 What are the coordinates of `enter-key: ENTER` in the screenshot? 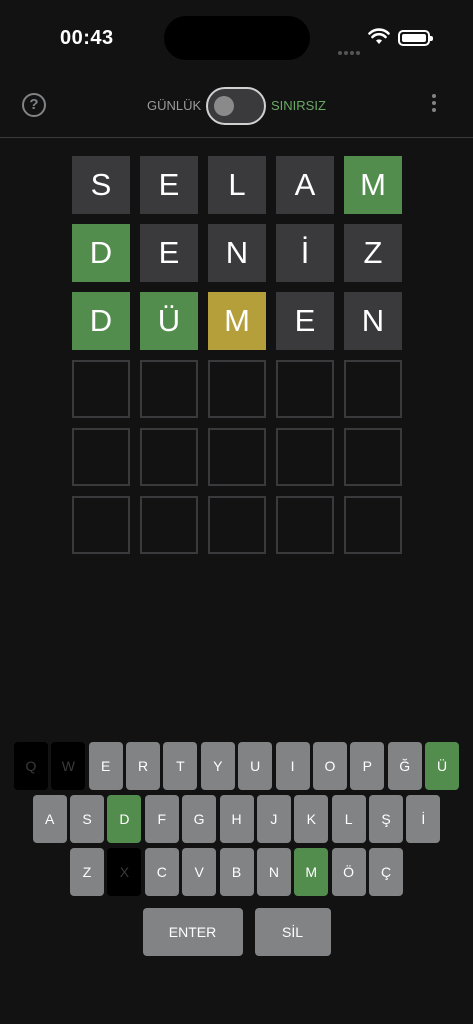 It's located at (192, 932).